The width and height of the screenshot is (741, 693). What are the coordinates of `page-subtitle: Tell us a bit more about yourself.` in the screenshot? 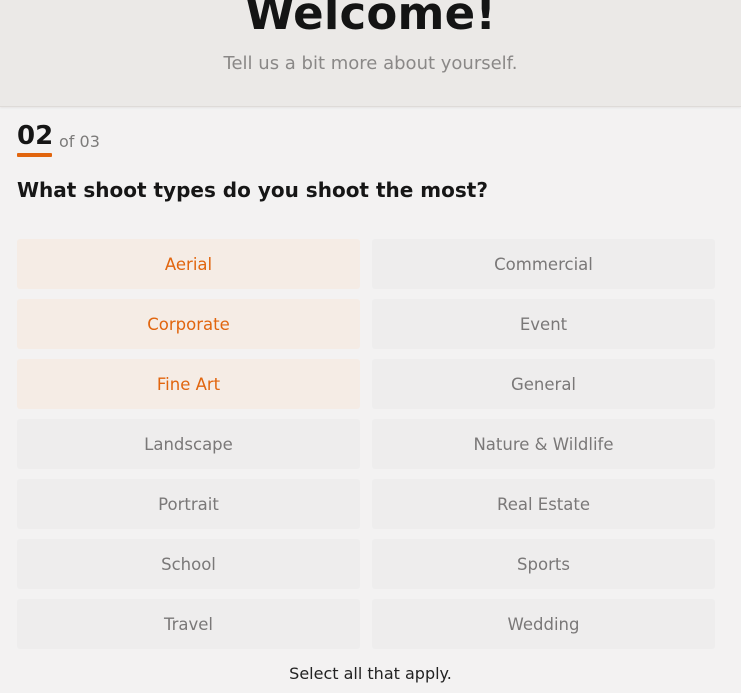 It's located at (370, 63).